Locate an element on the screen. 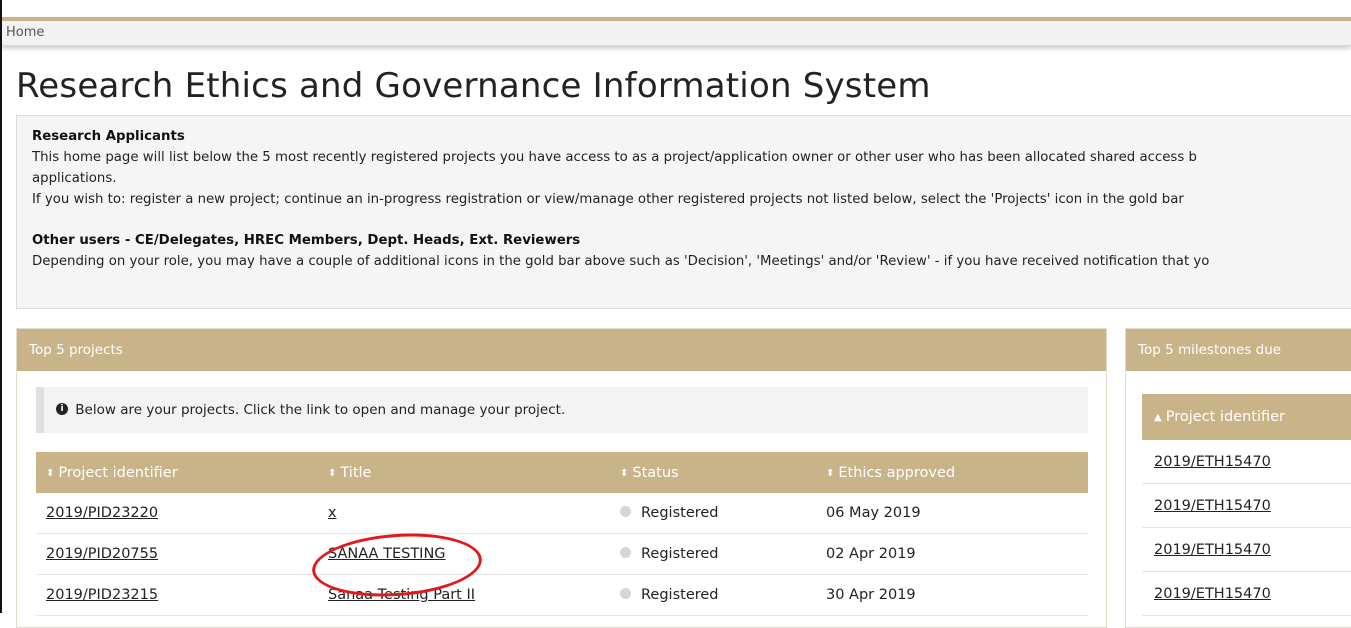  breadcrumb: Home is located at coordinates (676, 33).